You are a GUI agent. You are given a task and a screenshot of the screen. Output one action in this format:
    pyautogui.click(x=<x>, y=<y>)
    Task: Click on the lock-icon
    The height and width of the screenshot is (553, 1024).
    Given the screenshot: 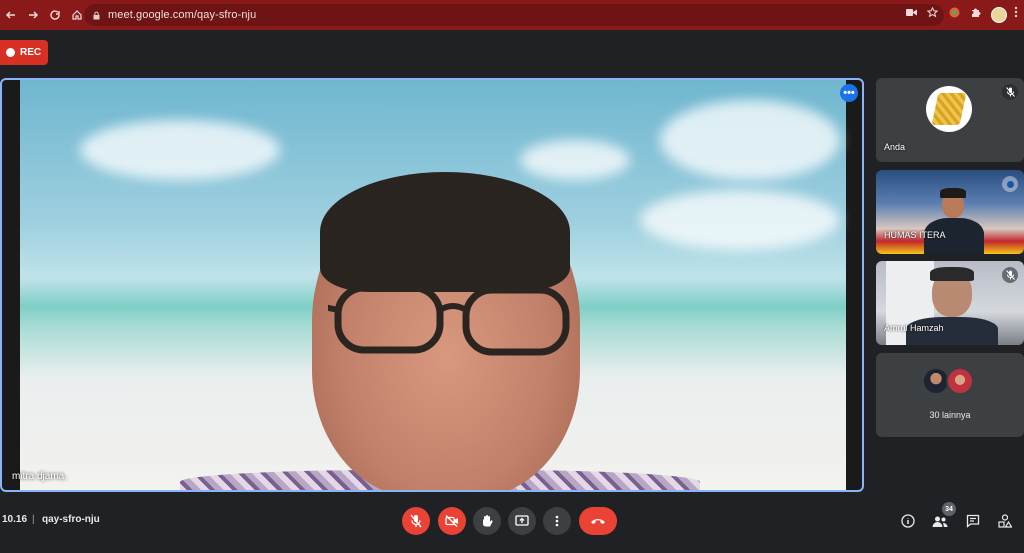 What is the action you would take?
    pyautogui.click(x=96, y=15)
    